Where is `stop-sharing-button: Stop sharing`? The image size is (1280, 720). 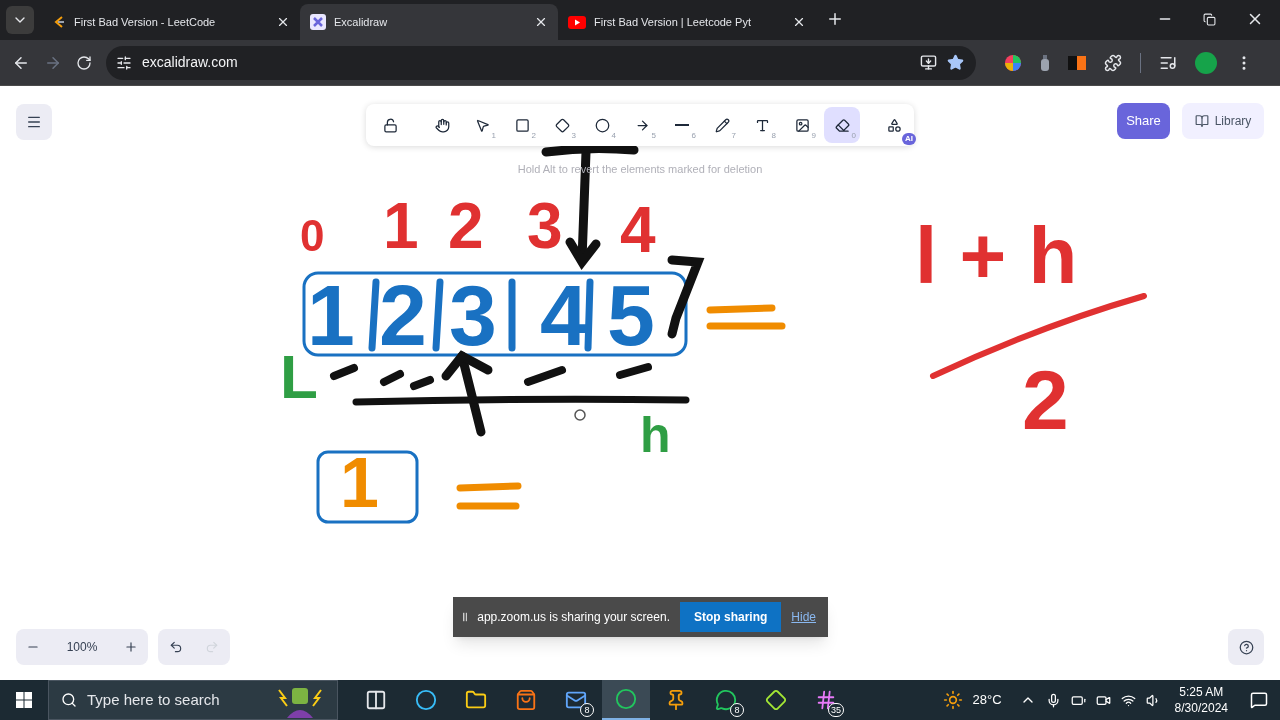
stop-sharing-button: Stop sharing is located at coordinates (730, 617).